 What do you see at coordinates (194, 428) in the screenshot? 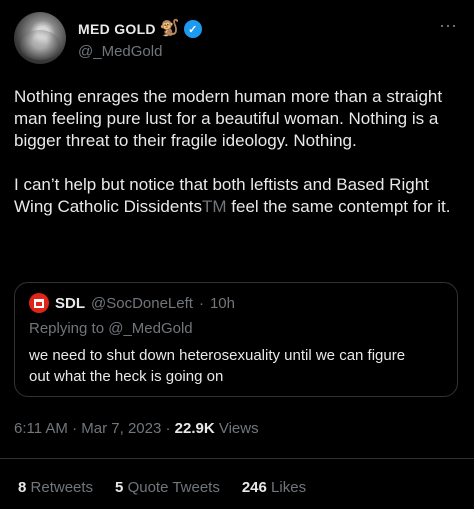
I see `views-count: 22.9K` at bounding box center [194, 428].